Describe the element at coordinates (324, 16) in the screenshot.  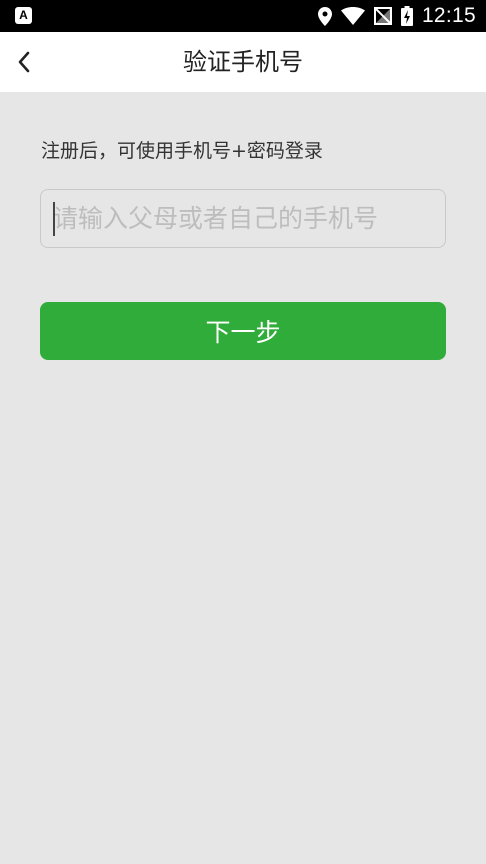
I see `location-icon` at that location.